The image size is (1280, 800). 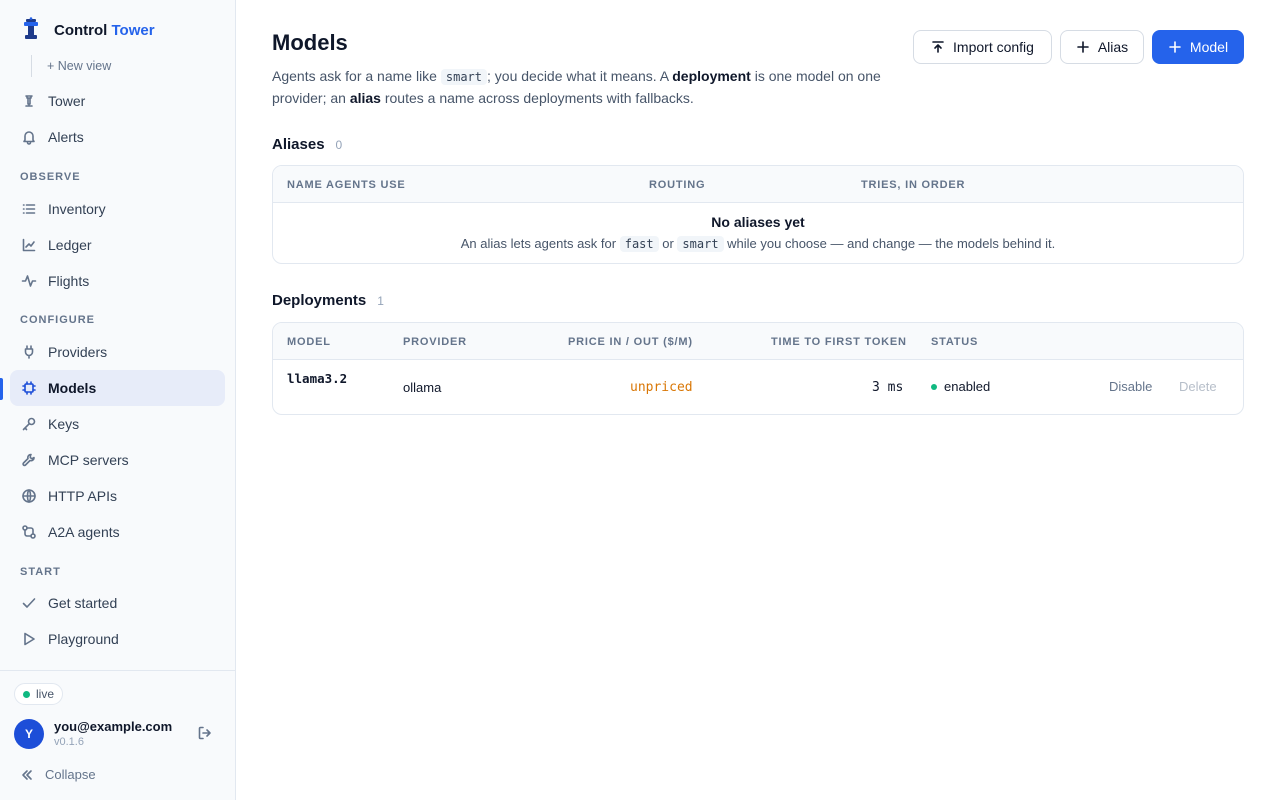 I want to click on sidebar-item-models: Models, so click(x=117, y=388).